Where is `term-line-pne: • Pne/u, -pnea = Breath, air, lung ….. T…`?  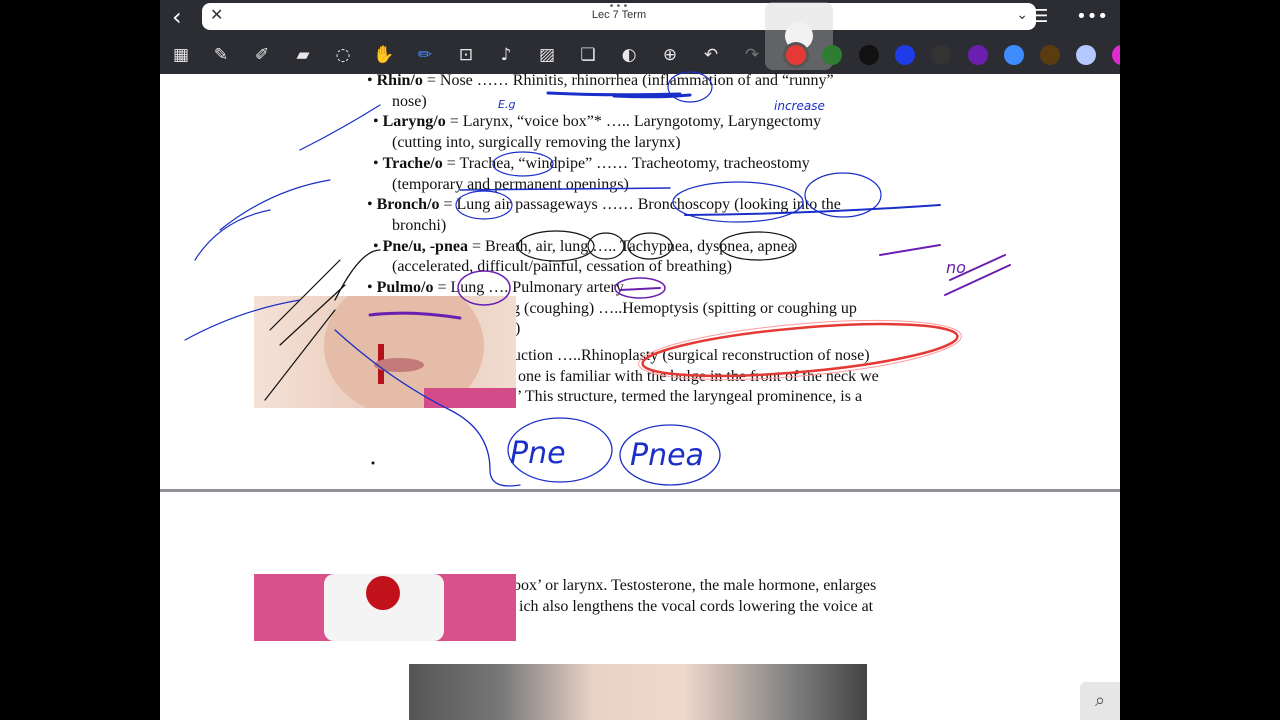
term-line-pne: • Pne/u, -pnea = Breath, air, lung ….. T… is located at coordinates (584, 247).